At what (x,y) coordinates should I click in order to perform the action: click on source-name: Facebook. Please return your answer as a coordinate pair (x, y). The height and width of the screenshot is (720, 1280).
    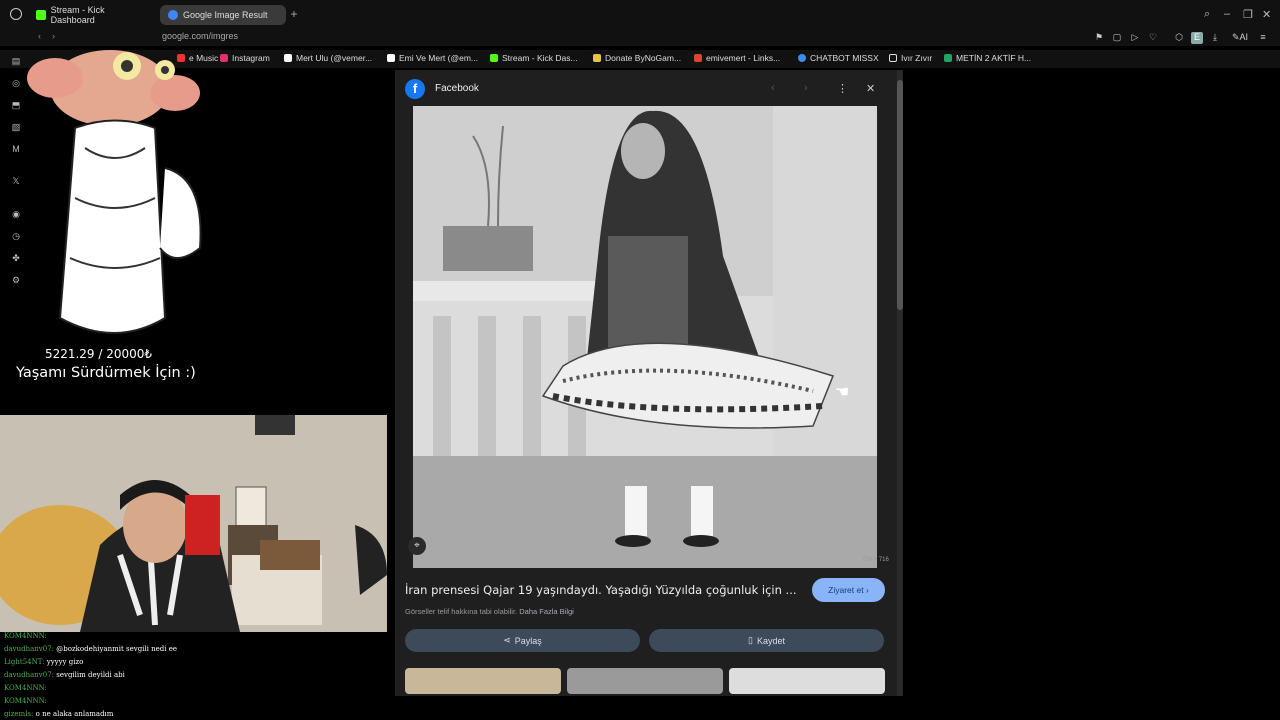
    Looking at the image, I should click on (457, 88).